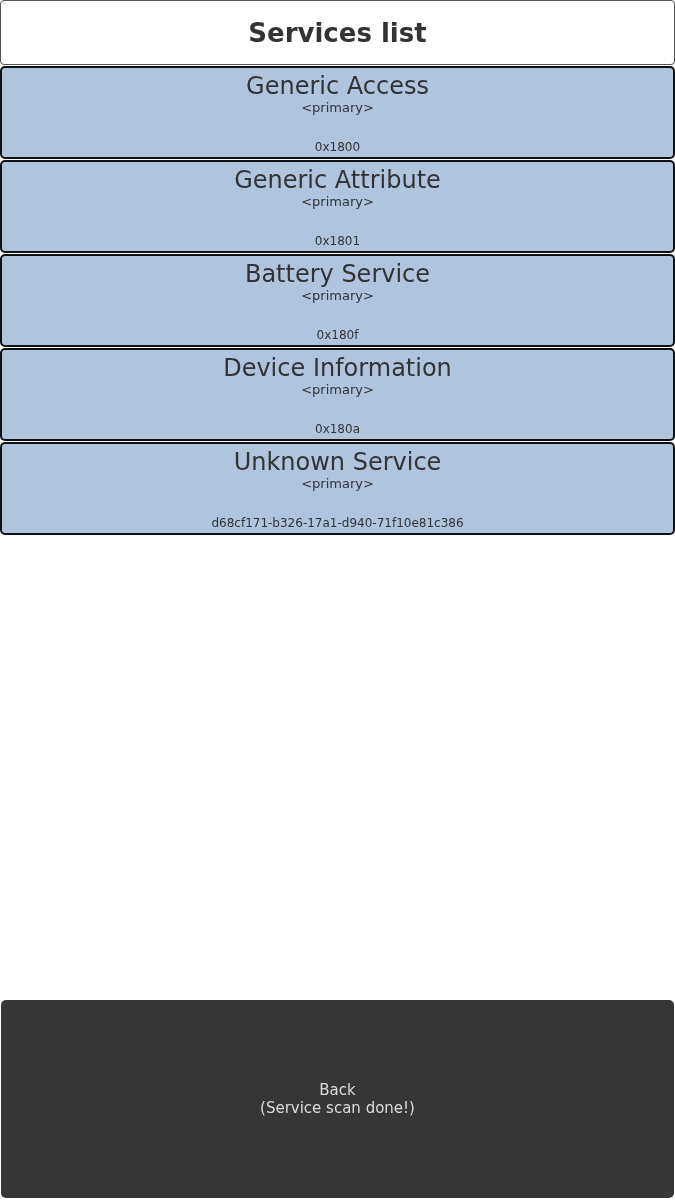 This screenshot has width=675, height=1200. Describe the element at coordinates (337, 462) in the screenshot. I see `service-name: Unknown Service` at that location.